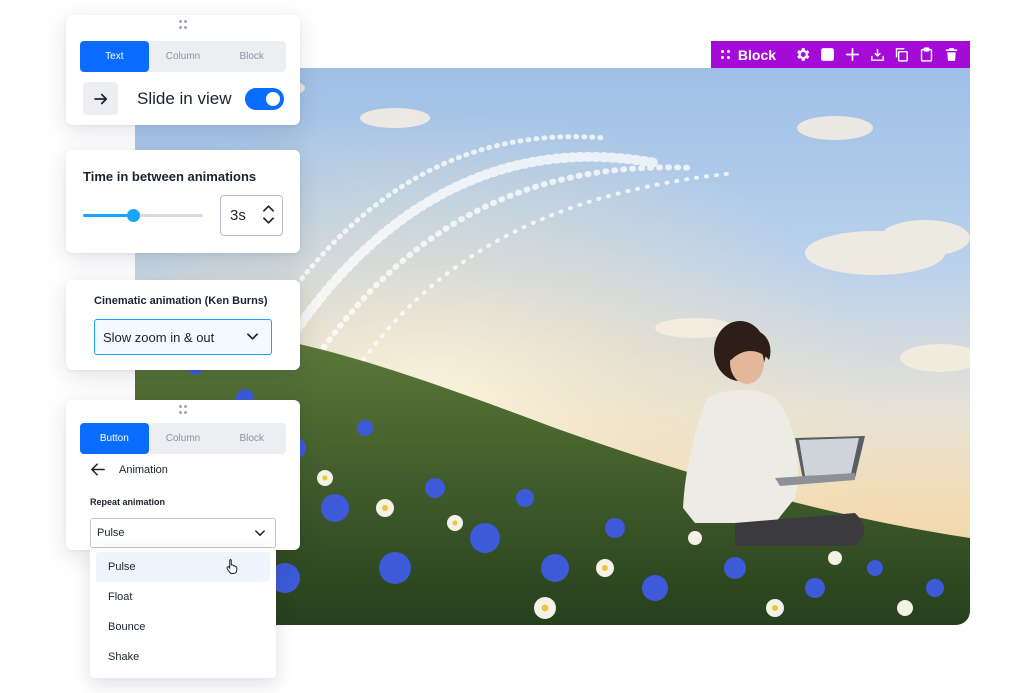 The height and width of the screenshot is (693, 1034). What do you see at coordinates (128, 502) in the screenshot?
I see `repeat-animation-label: Repeat animation` at bounding box center [128, 502].